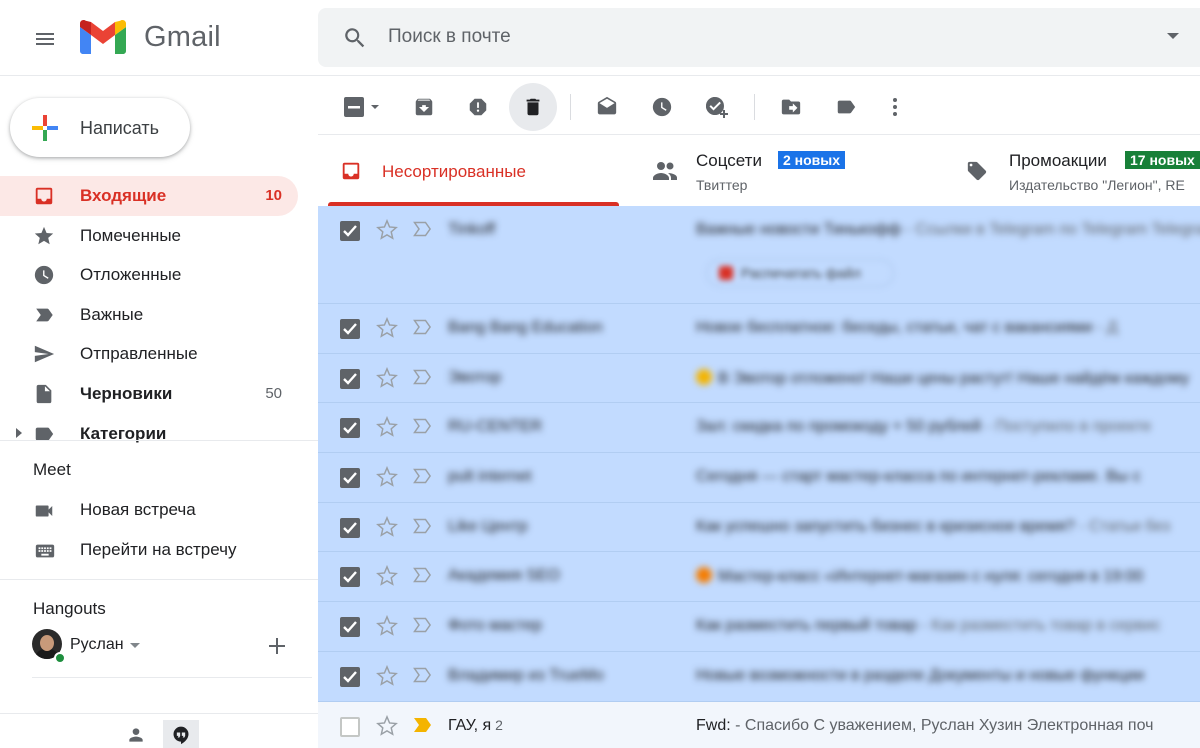 The image size is (1200, 748). I want to click on tab-primary: Несортированные, so click(468, 171).